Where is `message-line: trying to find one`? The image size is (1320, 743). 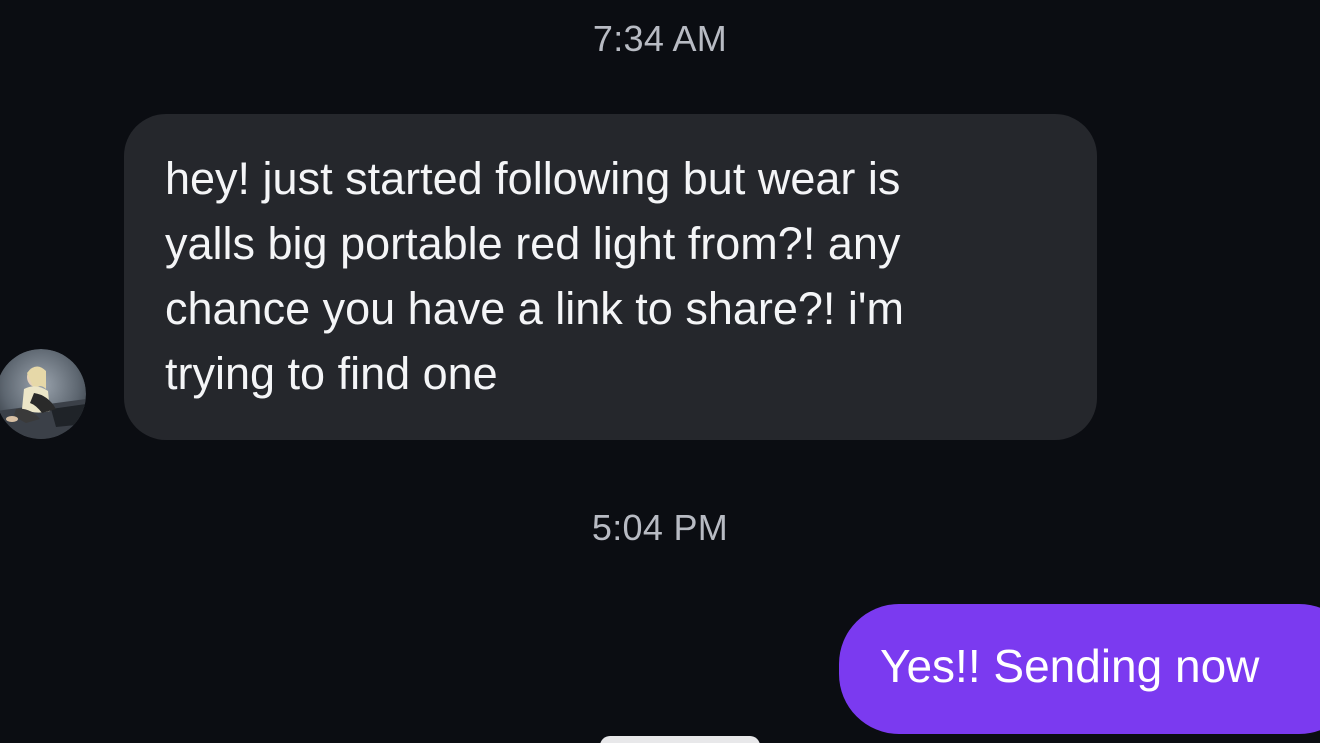
message-line: trying to find one is located at coordinates (331, 373).